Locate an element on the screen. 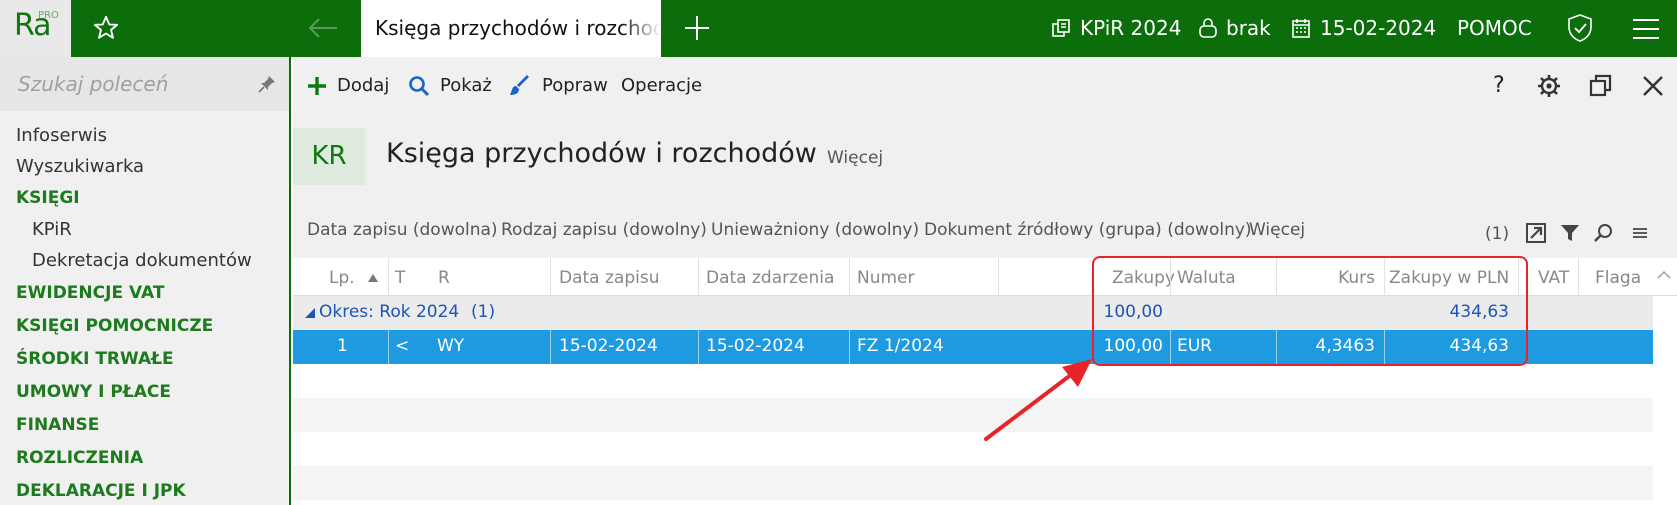  edit-button: Popraw is located at coordinates (575, 85).